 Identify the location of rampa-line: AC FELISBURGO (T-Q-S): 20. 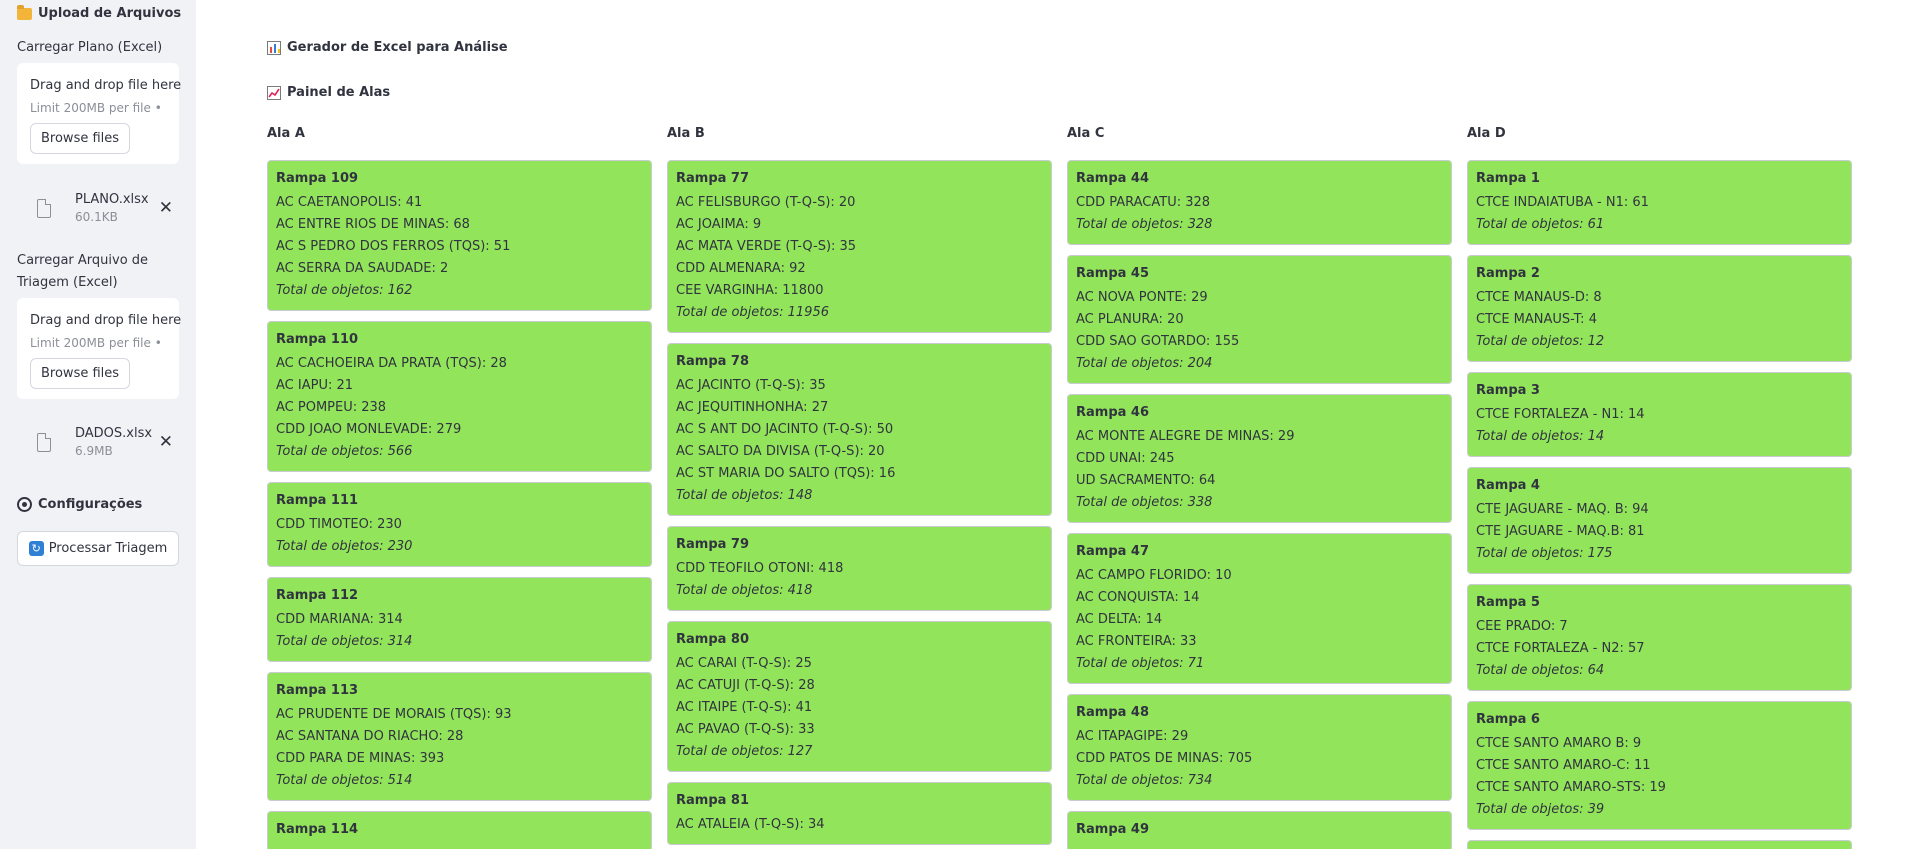
(766, 202).